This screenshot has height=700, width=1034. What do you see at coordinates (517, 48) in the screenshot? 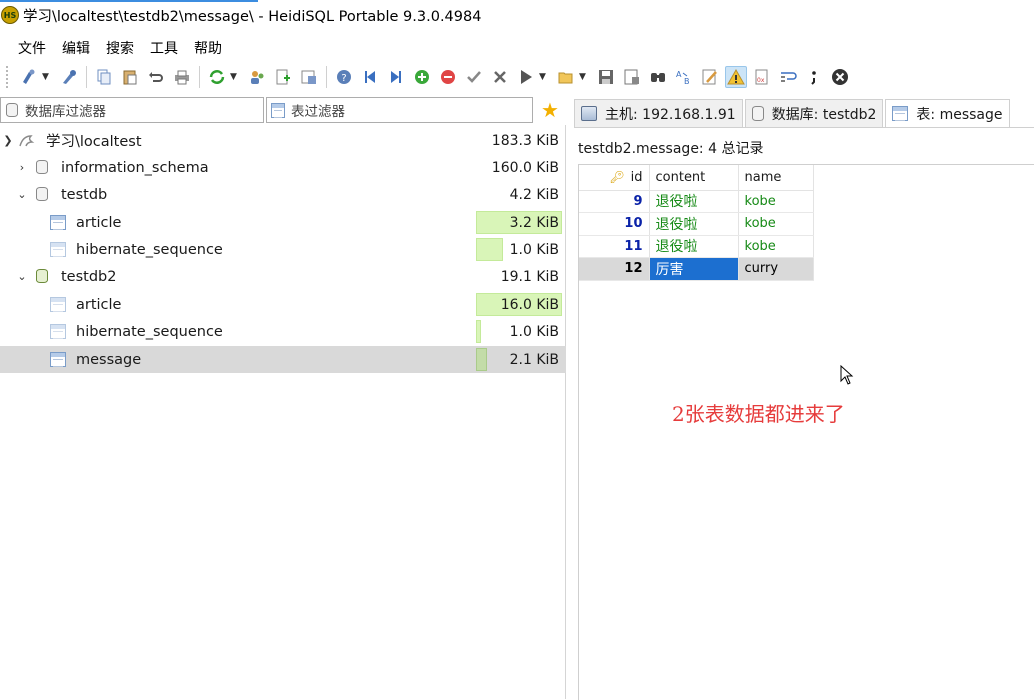
I see `menu-bar: 文件 编辑 搜索 工具 帮助` at bounding box center [517, 48].